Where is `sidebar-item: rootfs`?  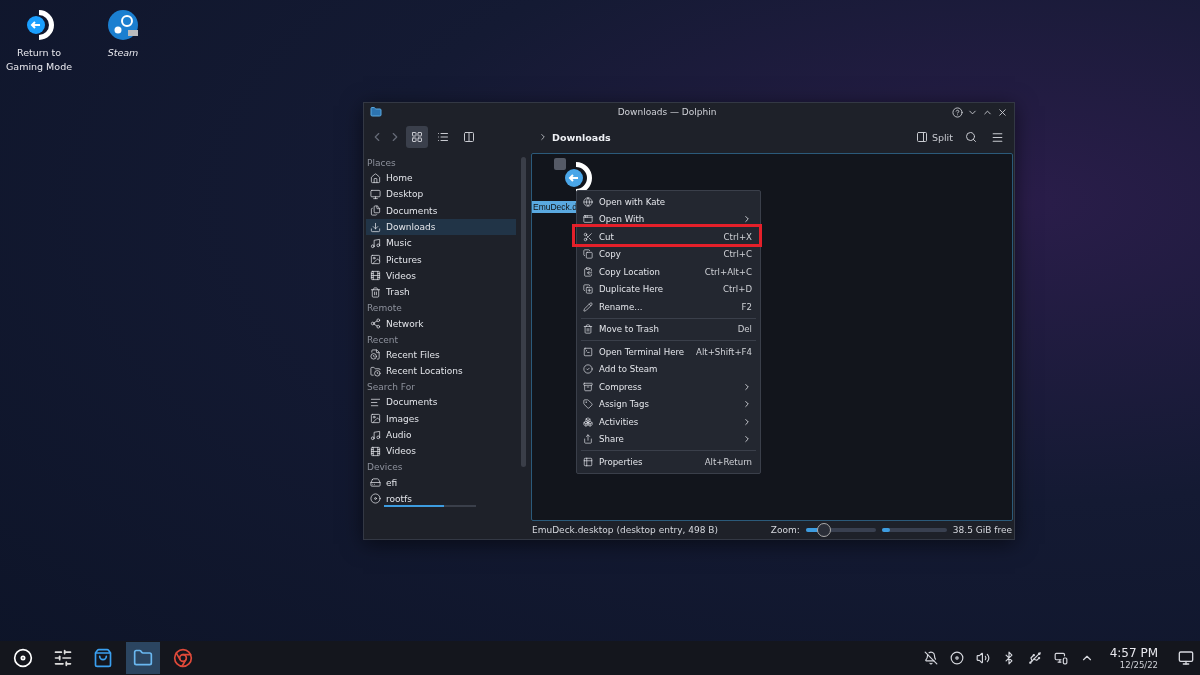 sidebar-item: rootfs is located at coordinates (441, 499).